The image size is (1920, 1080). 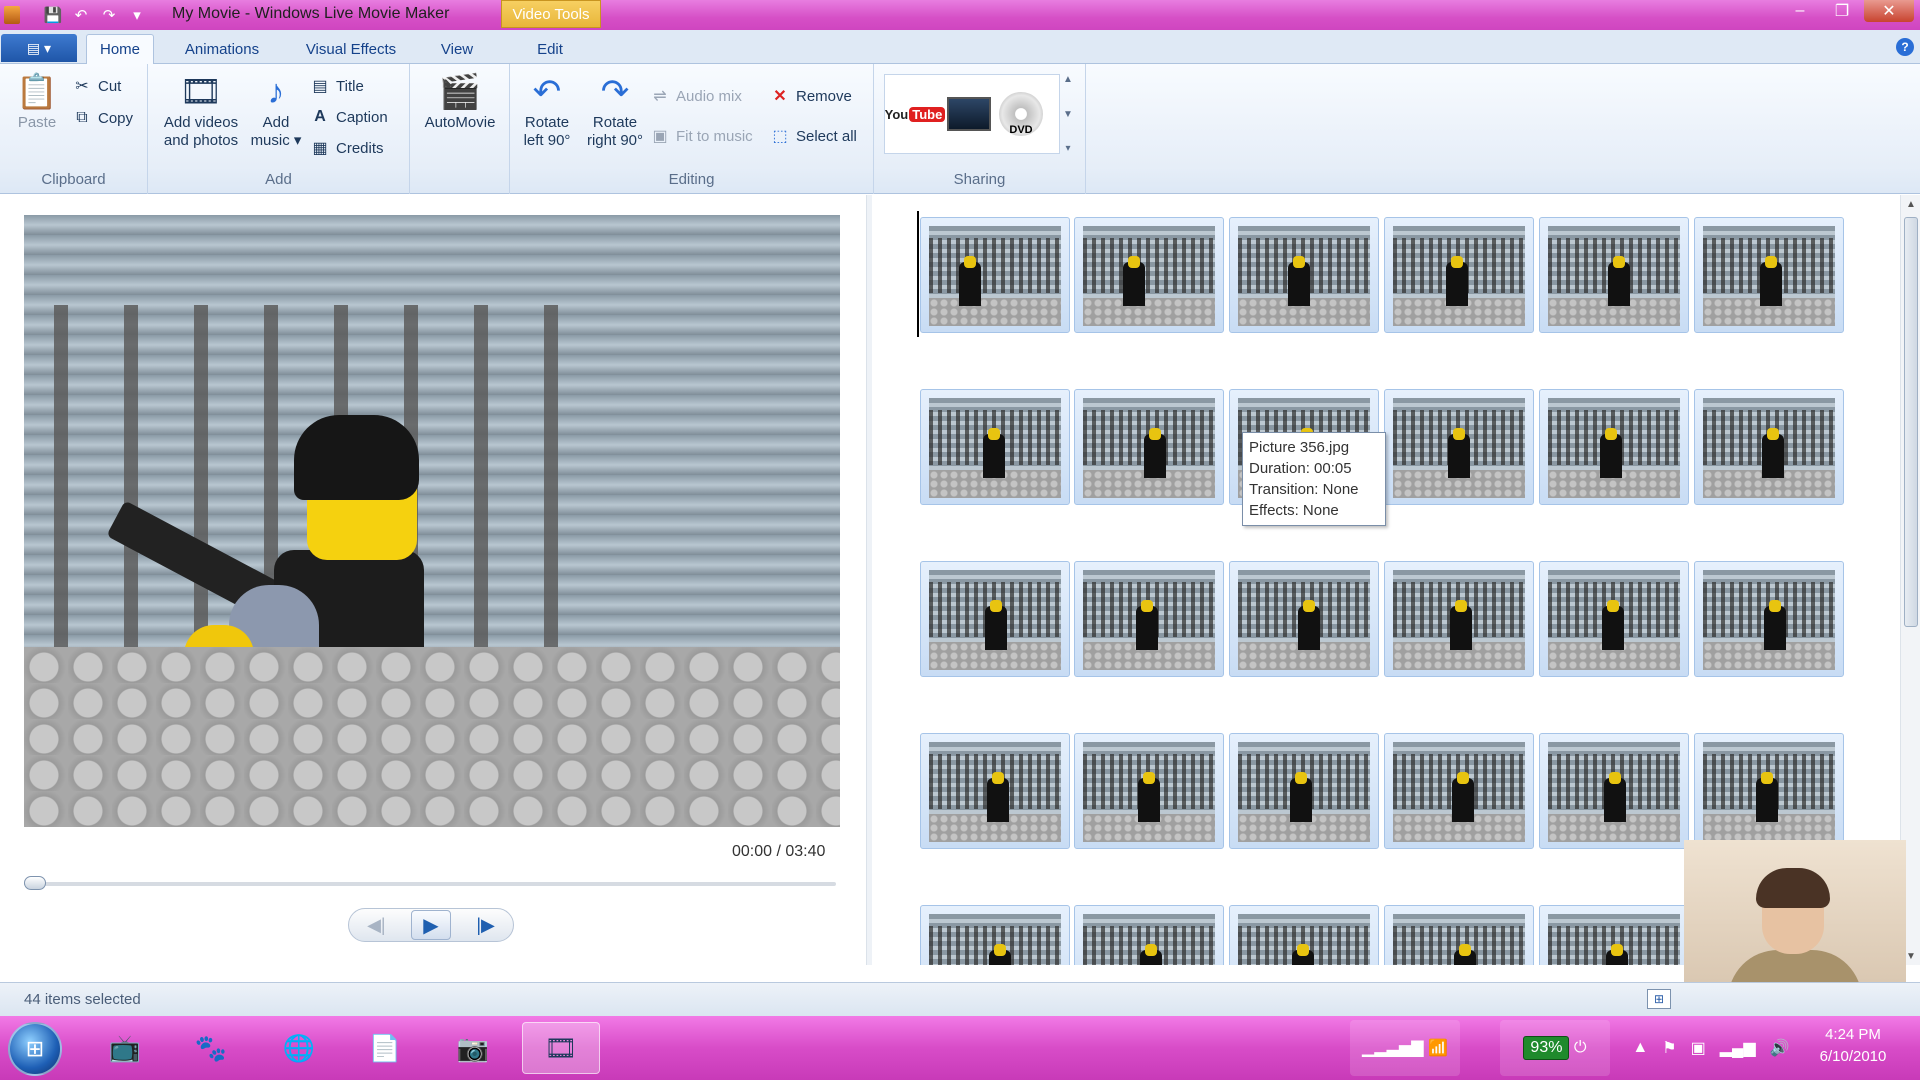 I want to click on signal-strength-icon: ▁▂▃▅▇ 📶, so click(x=1405, y=1048).